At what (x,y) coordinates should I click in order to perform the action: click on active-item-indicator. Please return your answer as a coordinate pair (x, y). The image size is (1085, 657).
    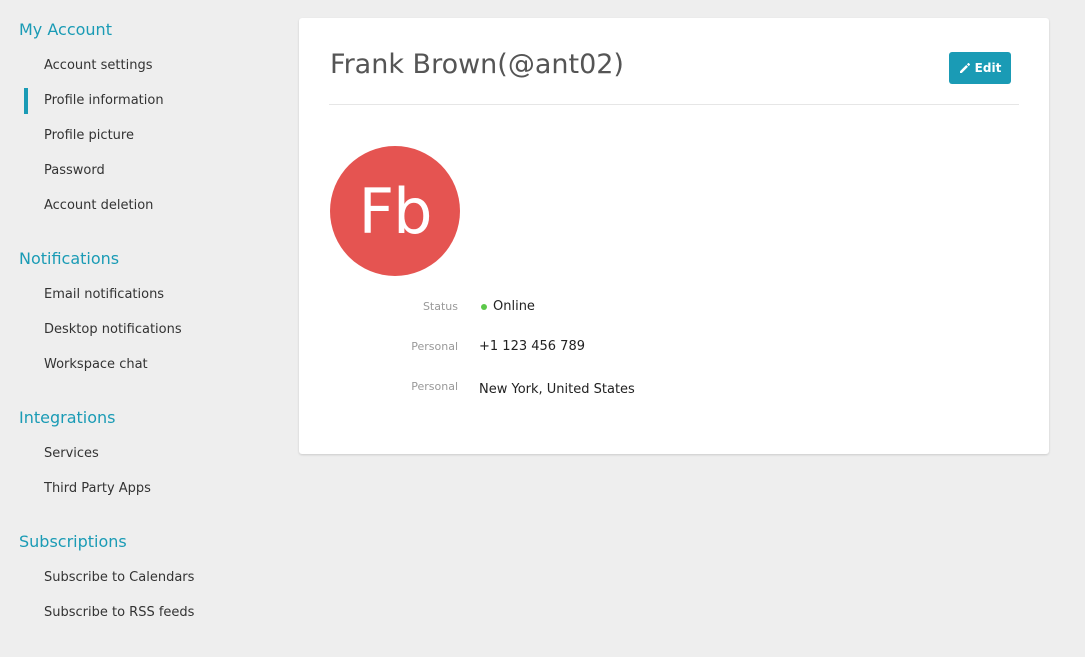
    Looking at the image, I should click on (26, 101).